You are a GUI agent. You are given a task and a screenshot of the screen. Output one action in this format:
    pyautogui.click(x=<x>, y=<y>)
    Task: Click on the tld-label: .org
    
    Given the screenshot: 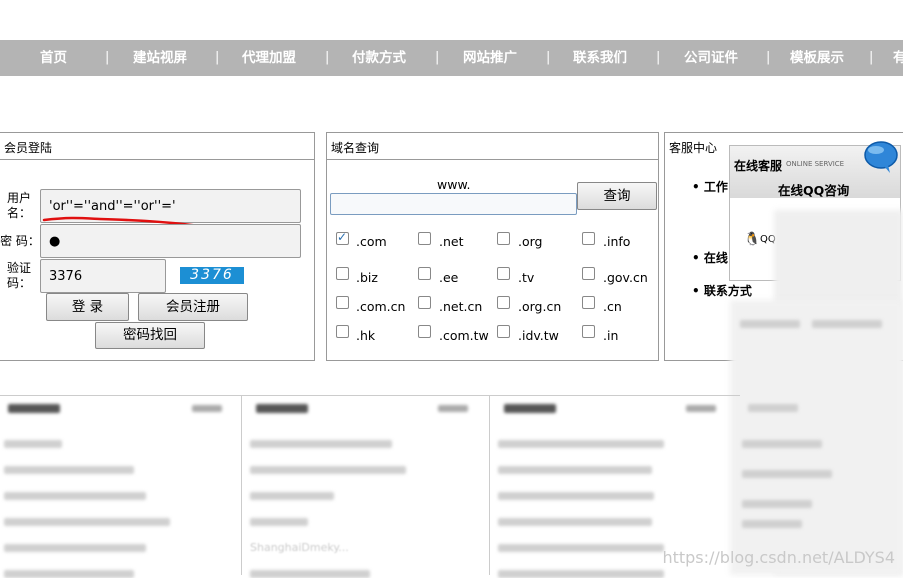 What is the action you would take?
    pyautogui.click(x=530, y=241)
    